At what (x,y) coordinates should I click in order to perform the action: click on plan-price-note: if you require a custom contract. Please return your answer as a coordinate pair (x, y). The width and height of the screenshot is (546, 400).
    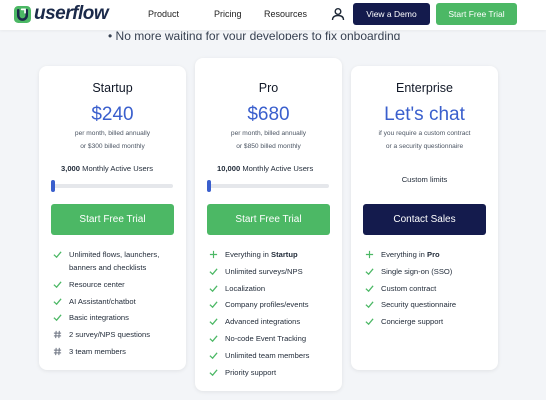
    Looking at the image, I should click on (424, 133).